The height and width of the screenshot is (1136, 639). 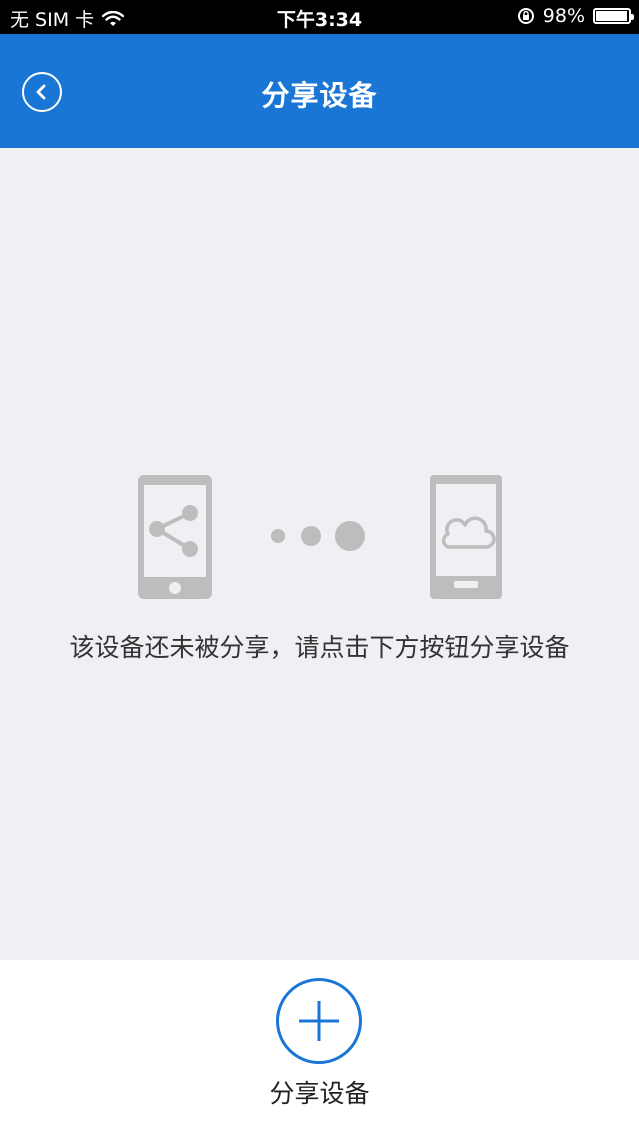 What do you see at coordinates (319, 647) in the screenshot?
I see `empty-message: 该设备还未被分享，请点击下方按钮分享设备` at bounding box center [319, 647].